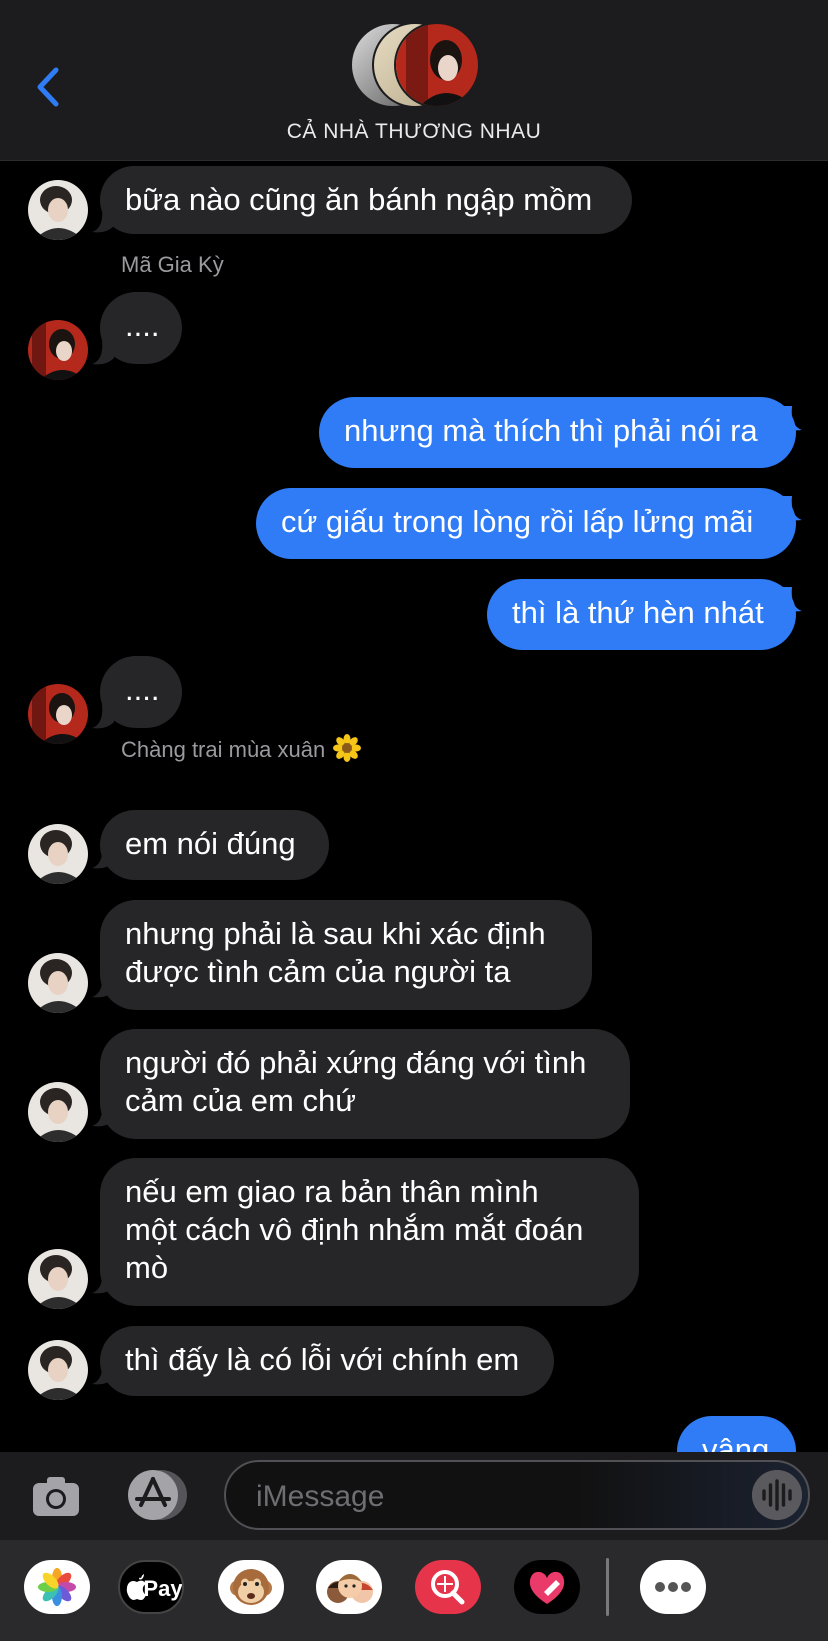 This screenshot has height=1641, width=828. What do you see at coordinates (437, 65) in the screenshot?
I see `group-member-avatar` at bounding box center [437, 65].